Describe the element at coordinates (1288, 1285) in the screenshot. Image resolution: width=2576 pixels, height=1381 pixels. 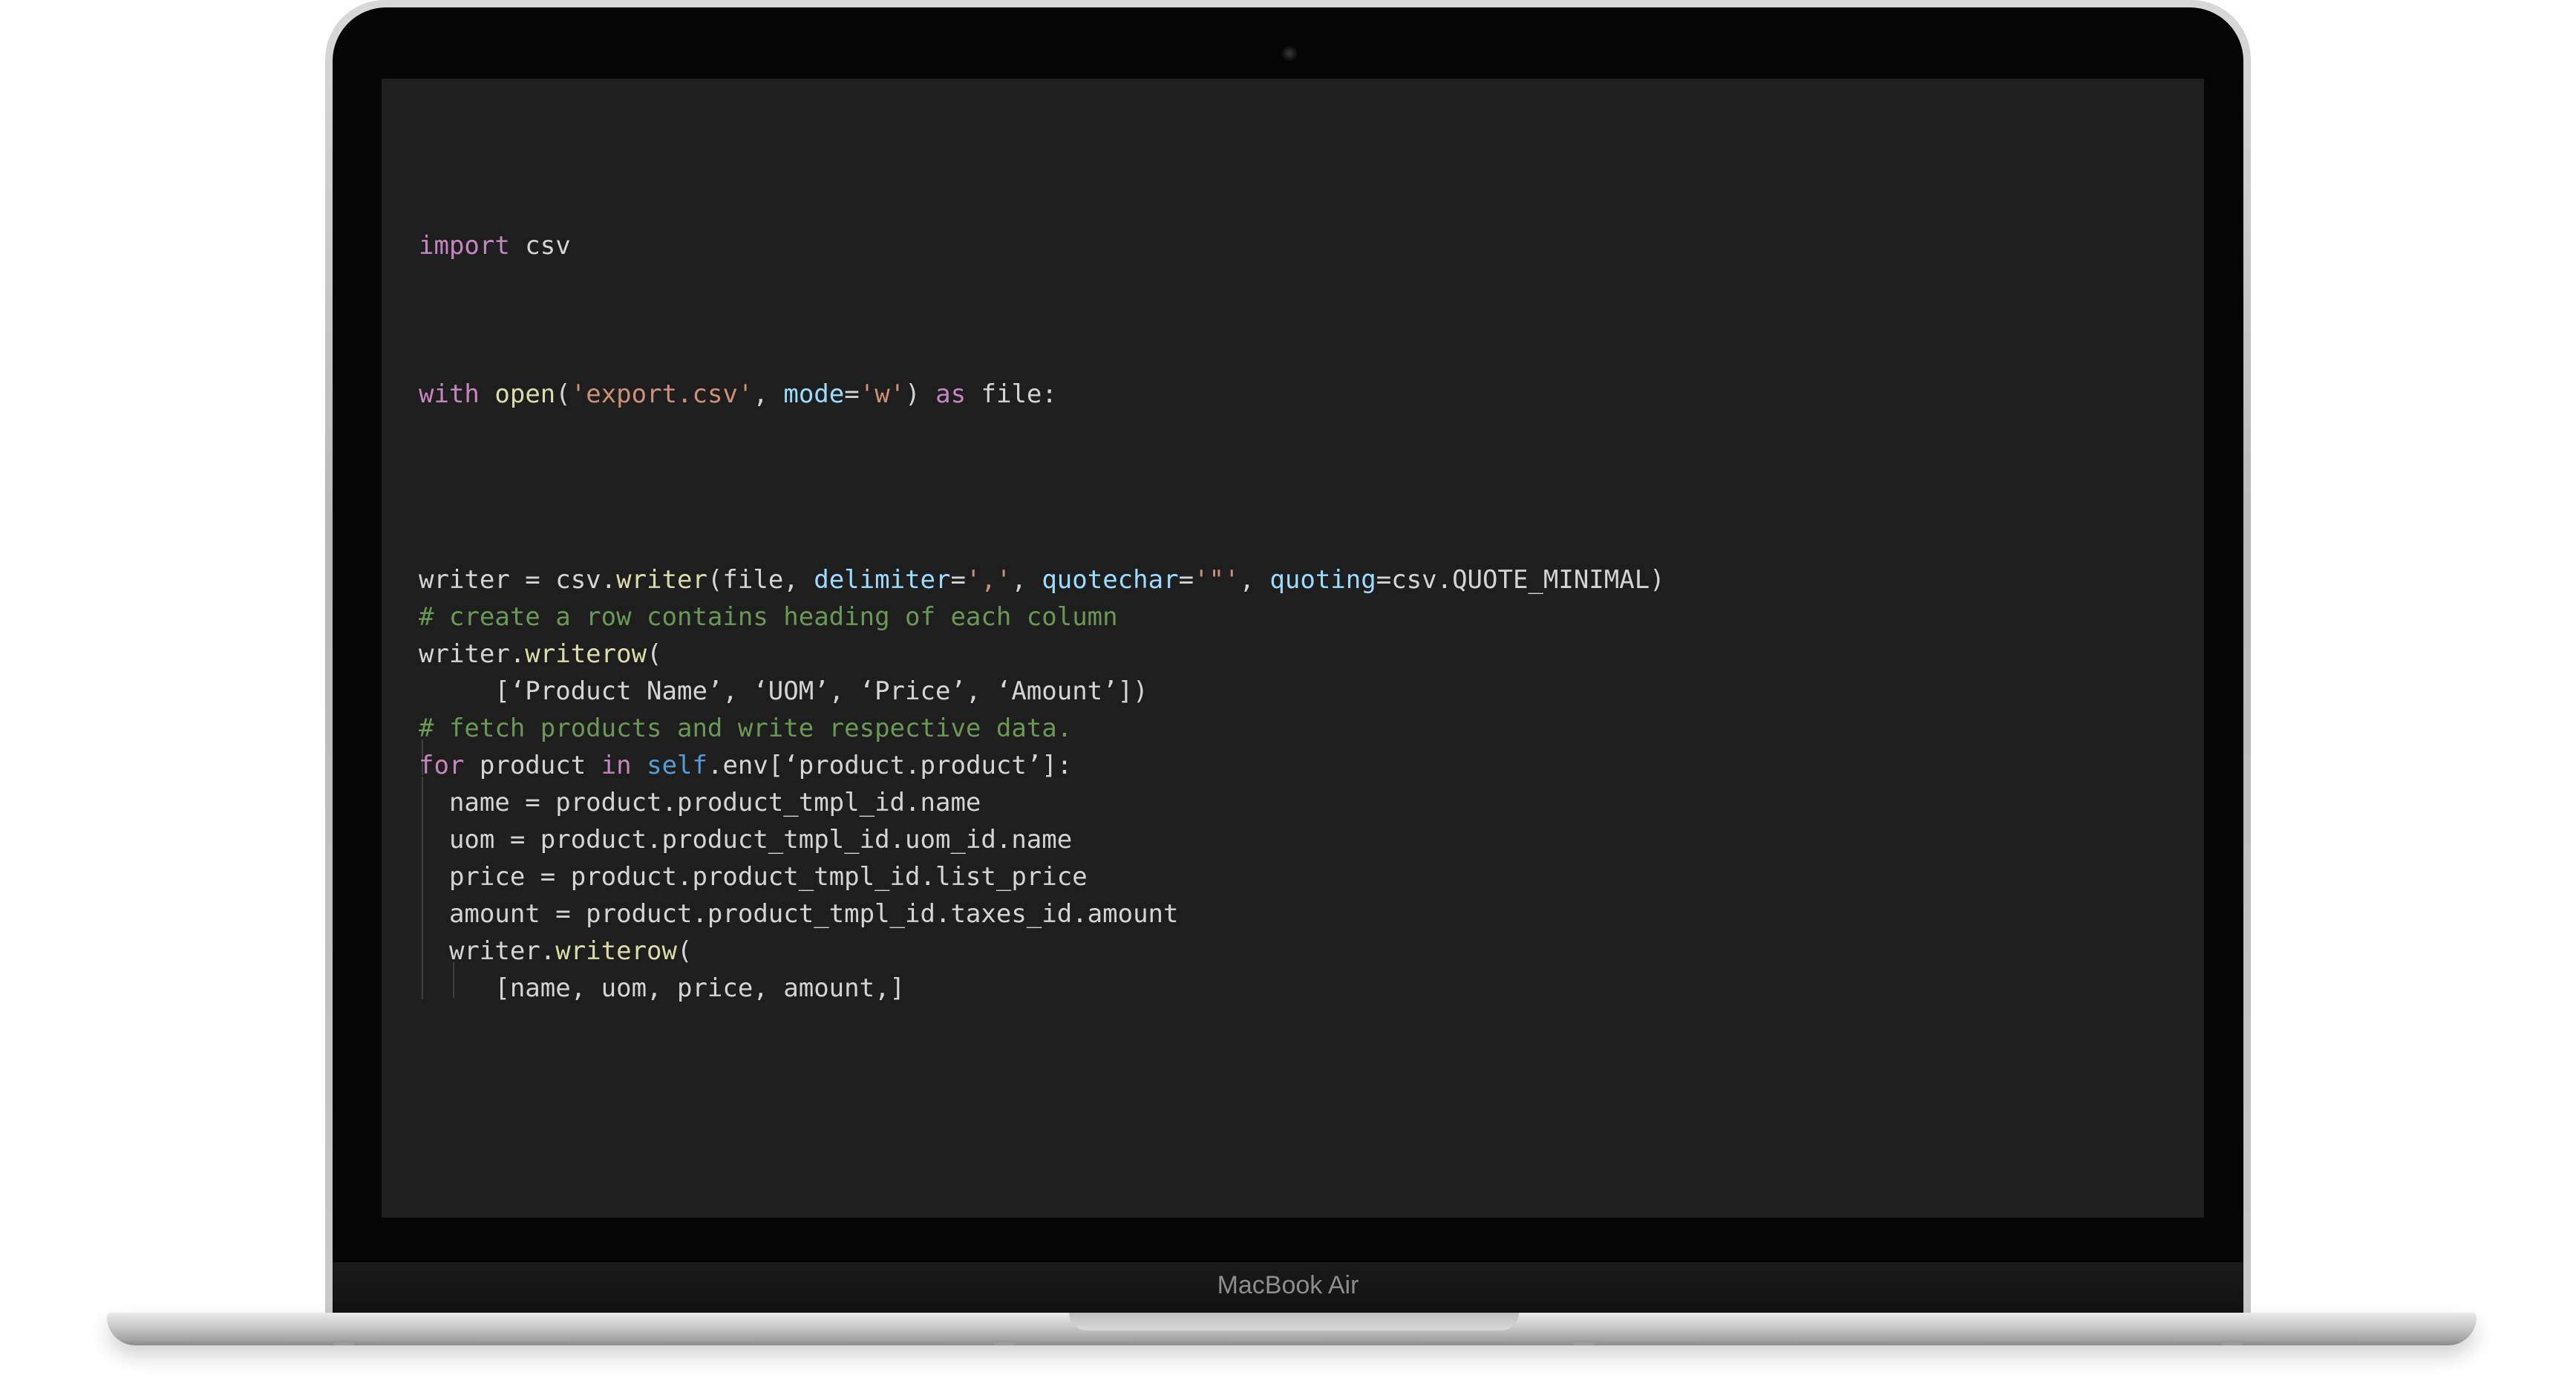
I see `brand-label: MacBook Air` at that location.